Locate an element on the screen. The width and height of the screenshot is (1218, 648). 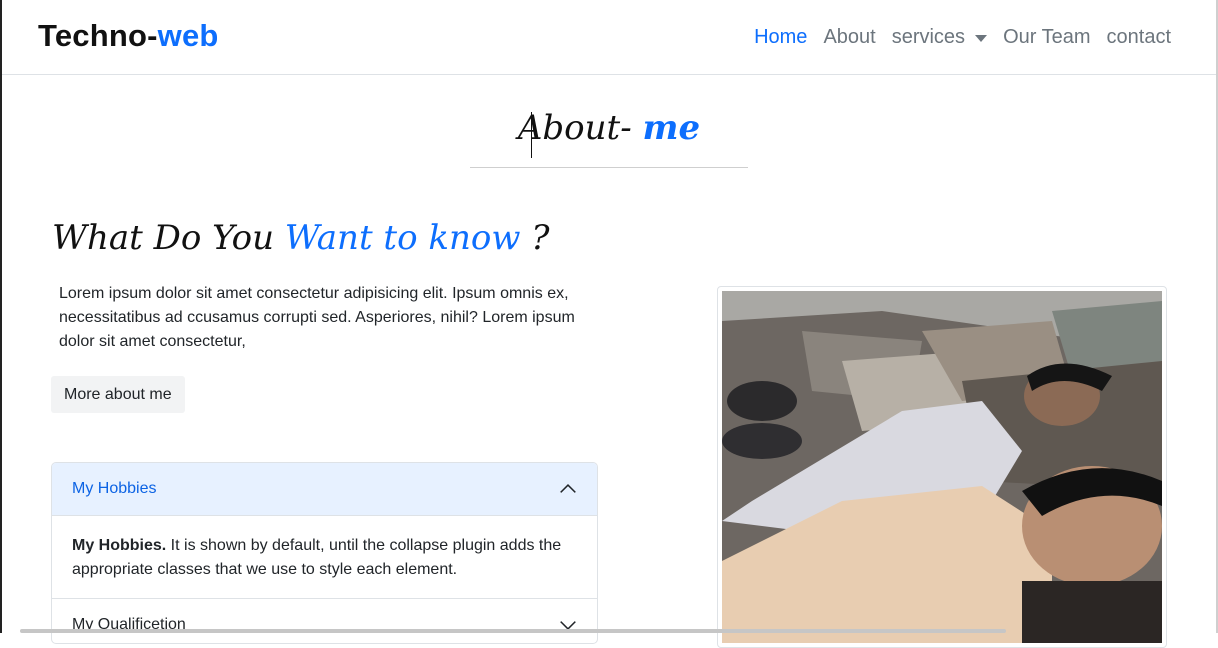
nav-link-label: Home is located at coordinates (781, 37).